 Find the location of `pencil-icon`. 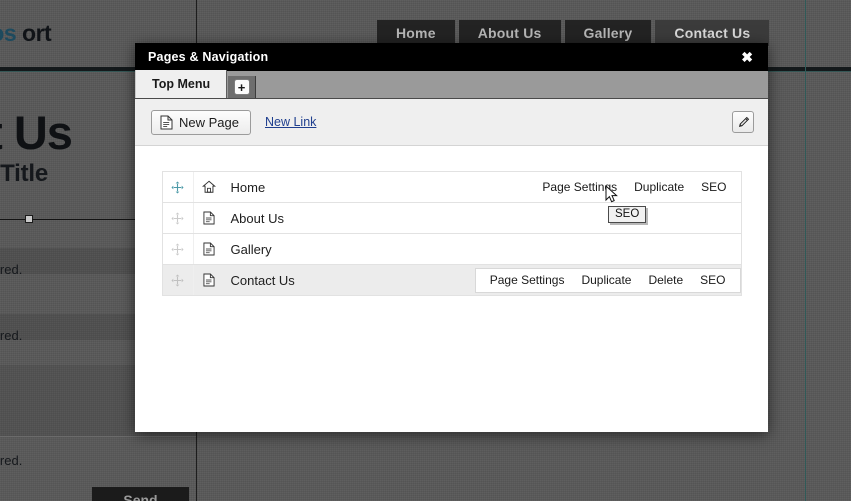

pencil-icon is located at coordinates (743, 121).